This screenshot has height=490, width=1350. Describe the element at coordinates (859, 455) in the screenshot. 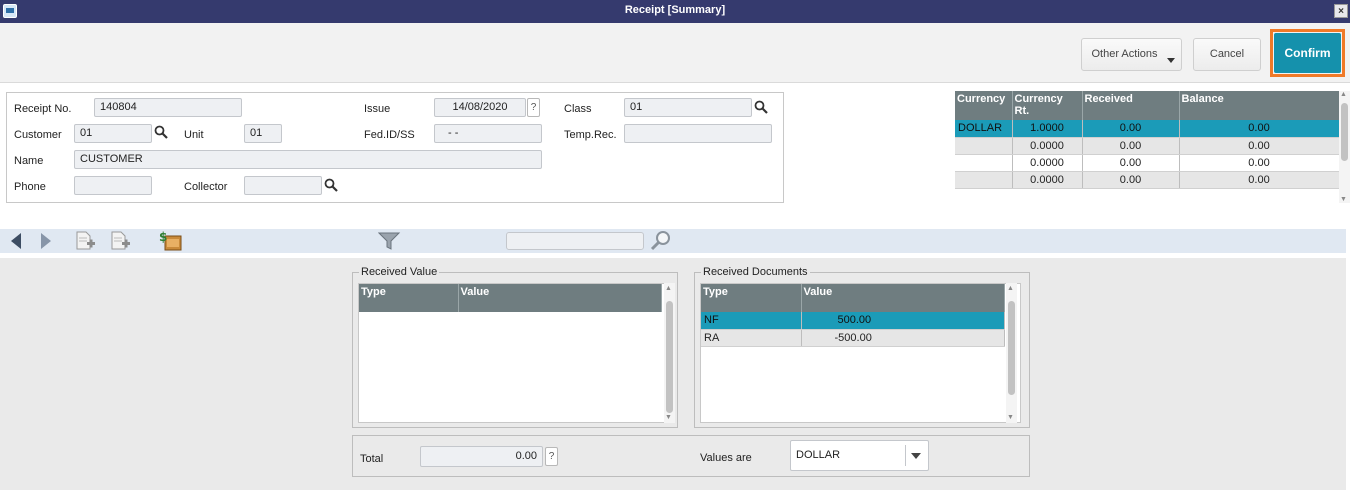

I see `values-are-select: DOLLAR` at that location.